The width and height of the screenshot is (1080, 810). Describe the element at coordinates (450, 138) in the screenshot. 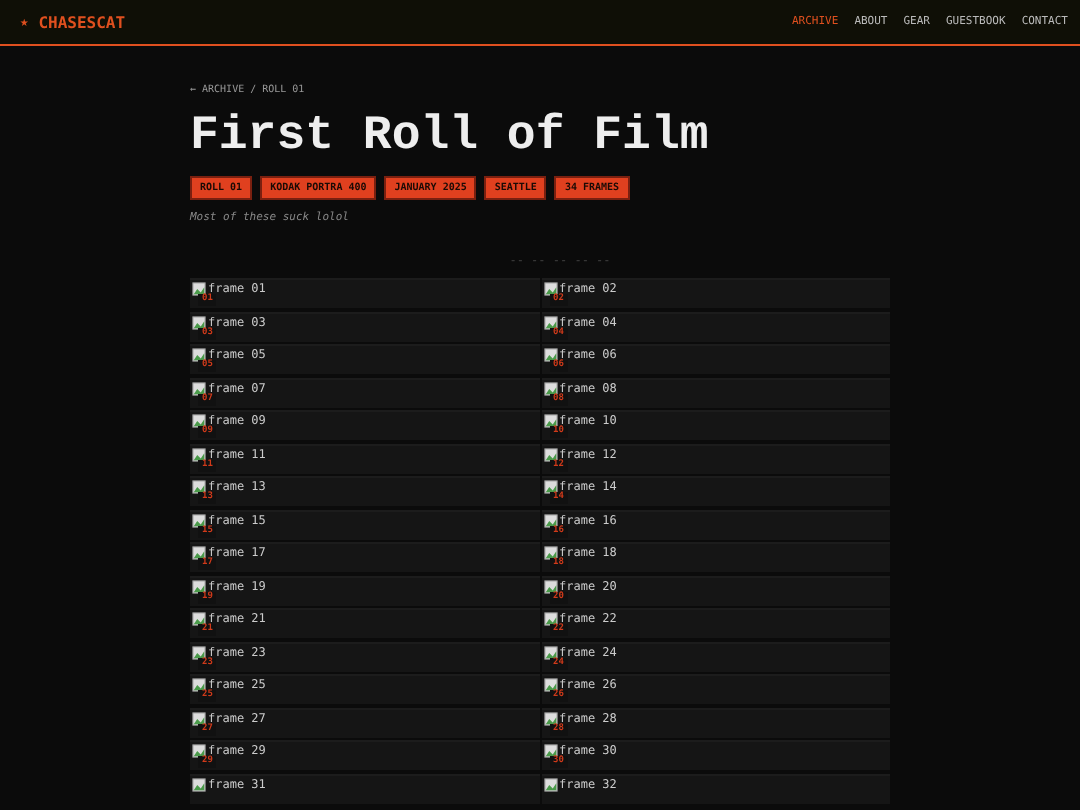

I see `page-title: First Roll of Film` at that location.